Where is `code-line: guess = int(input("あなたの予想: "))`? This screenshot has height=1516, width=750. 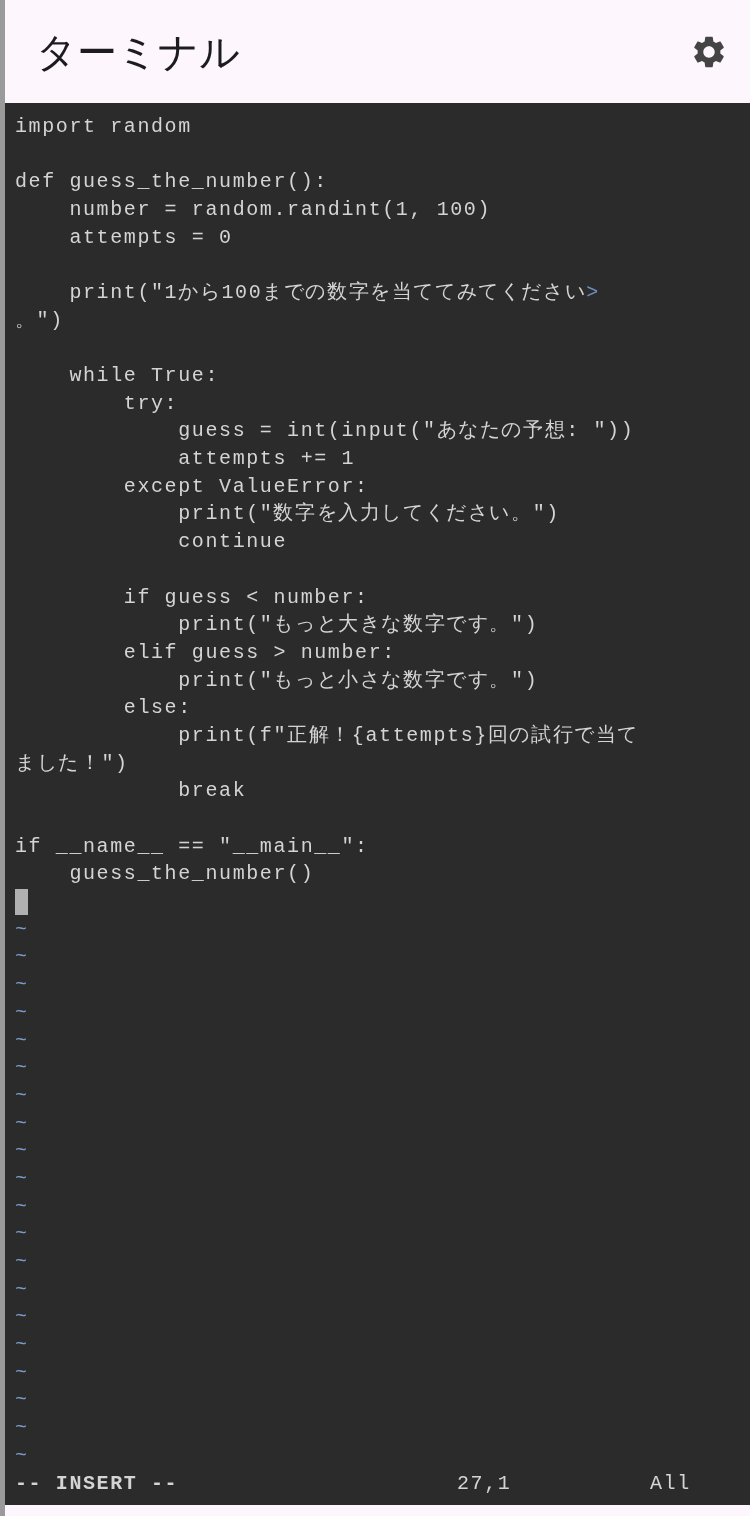
code-line: guess = int(input("あなたの予想: ")) is located at coordinates (406, 431).